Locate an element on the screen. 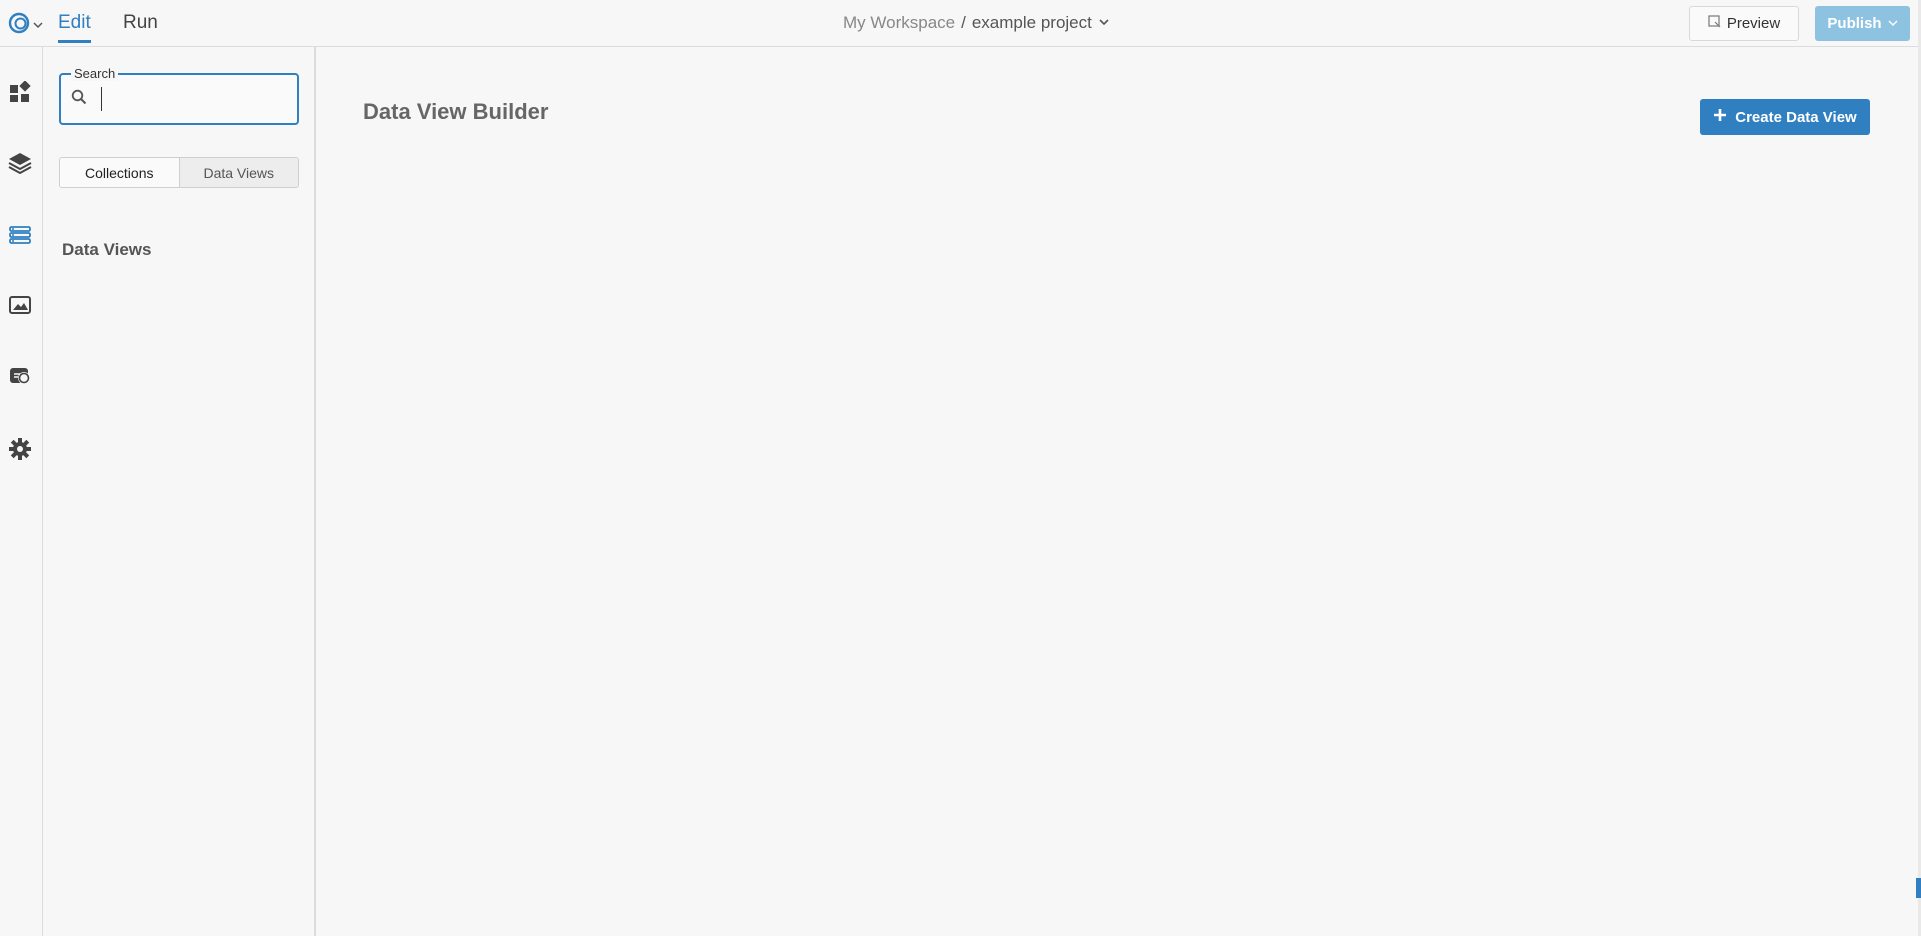 The height and width of the screenshot is (941, 1921). search-field: Search is located at coordinates (179, 95).